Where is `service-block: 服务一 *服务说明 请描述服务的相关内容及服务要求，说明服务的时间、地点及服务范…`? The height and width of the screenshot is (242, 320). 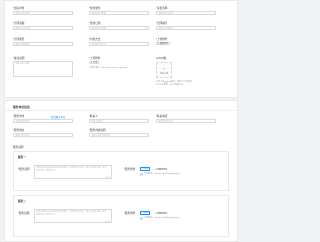
service-block: 服务一 *服务说明 请描述服务的相关内容及服务要求，说明服务的时间、地点及服务范… is located at coordinates (121, 171).